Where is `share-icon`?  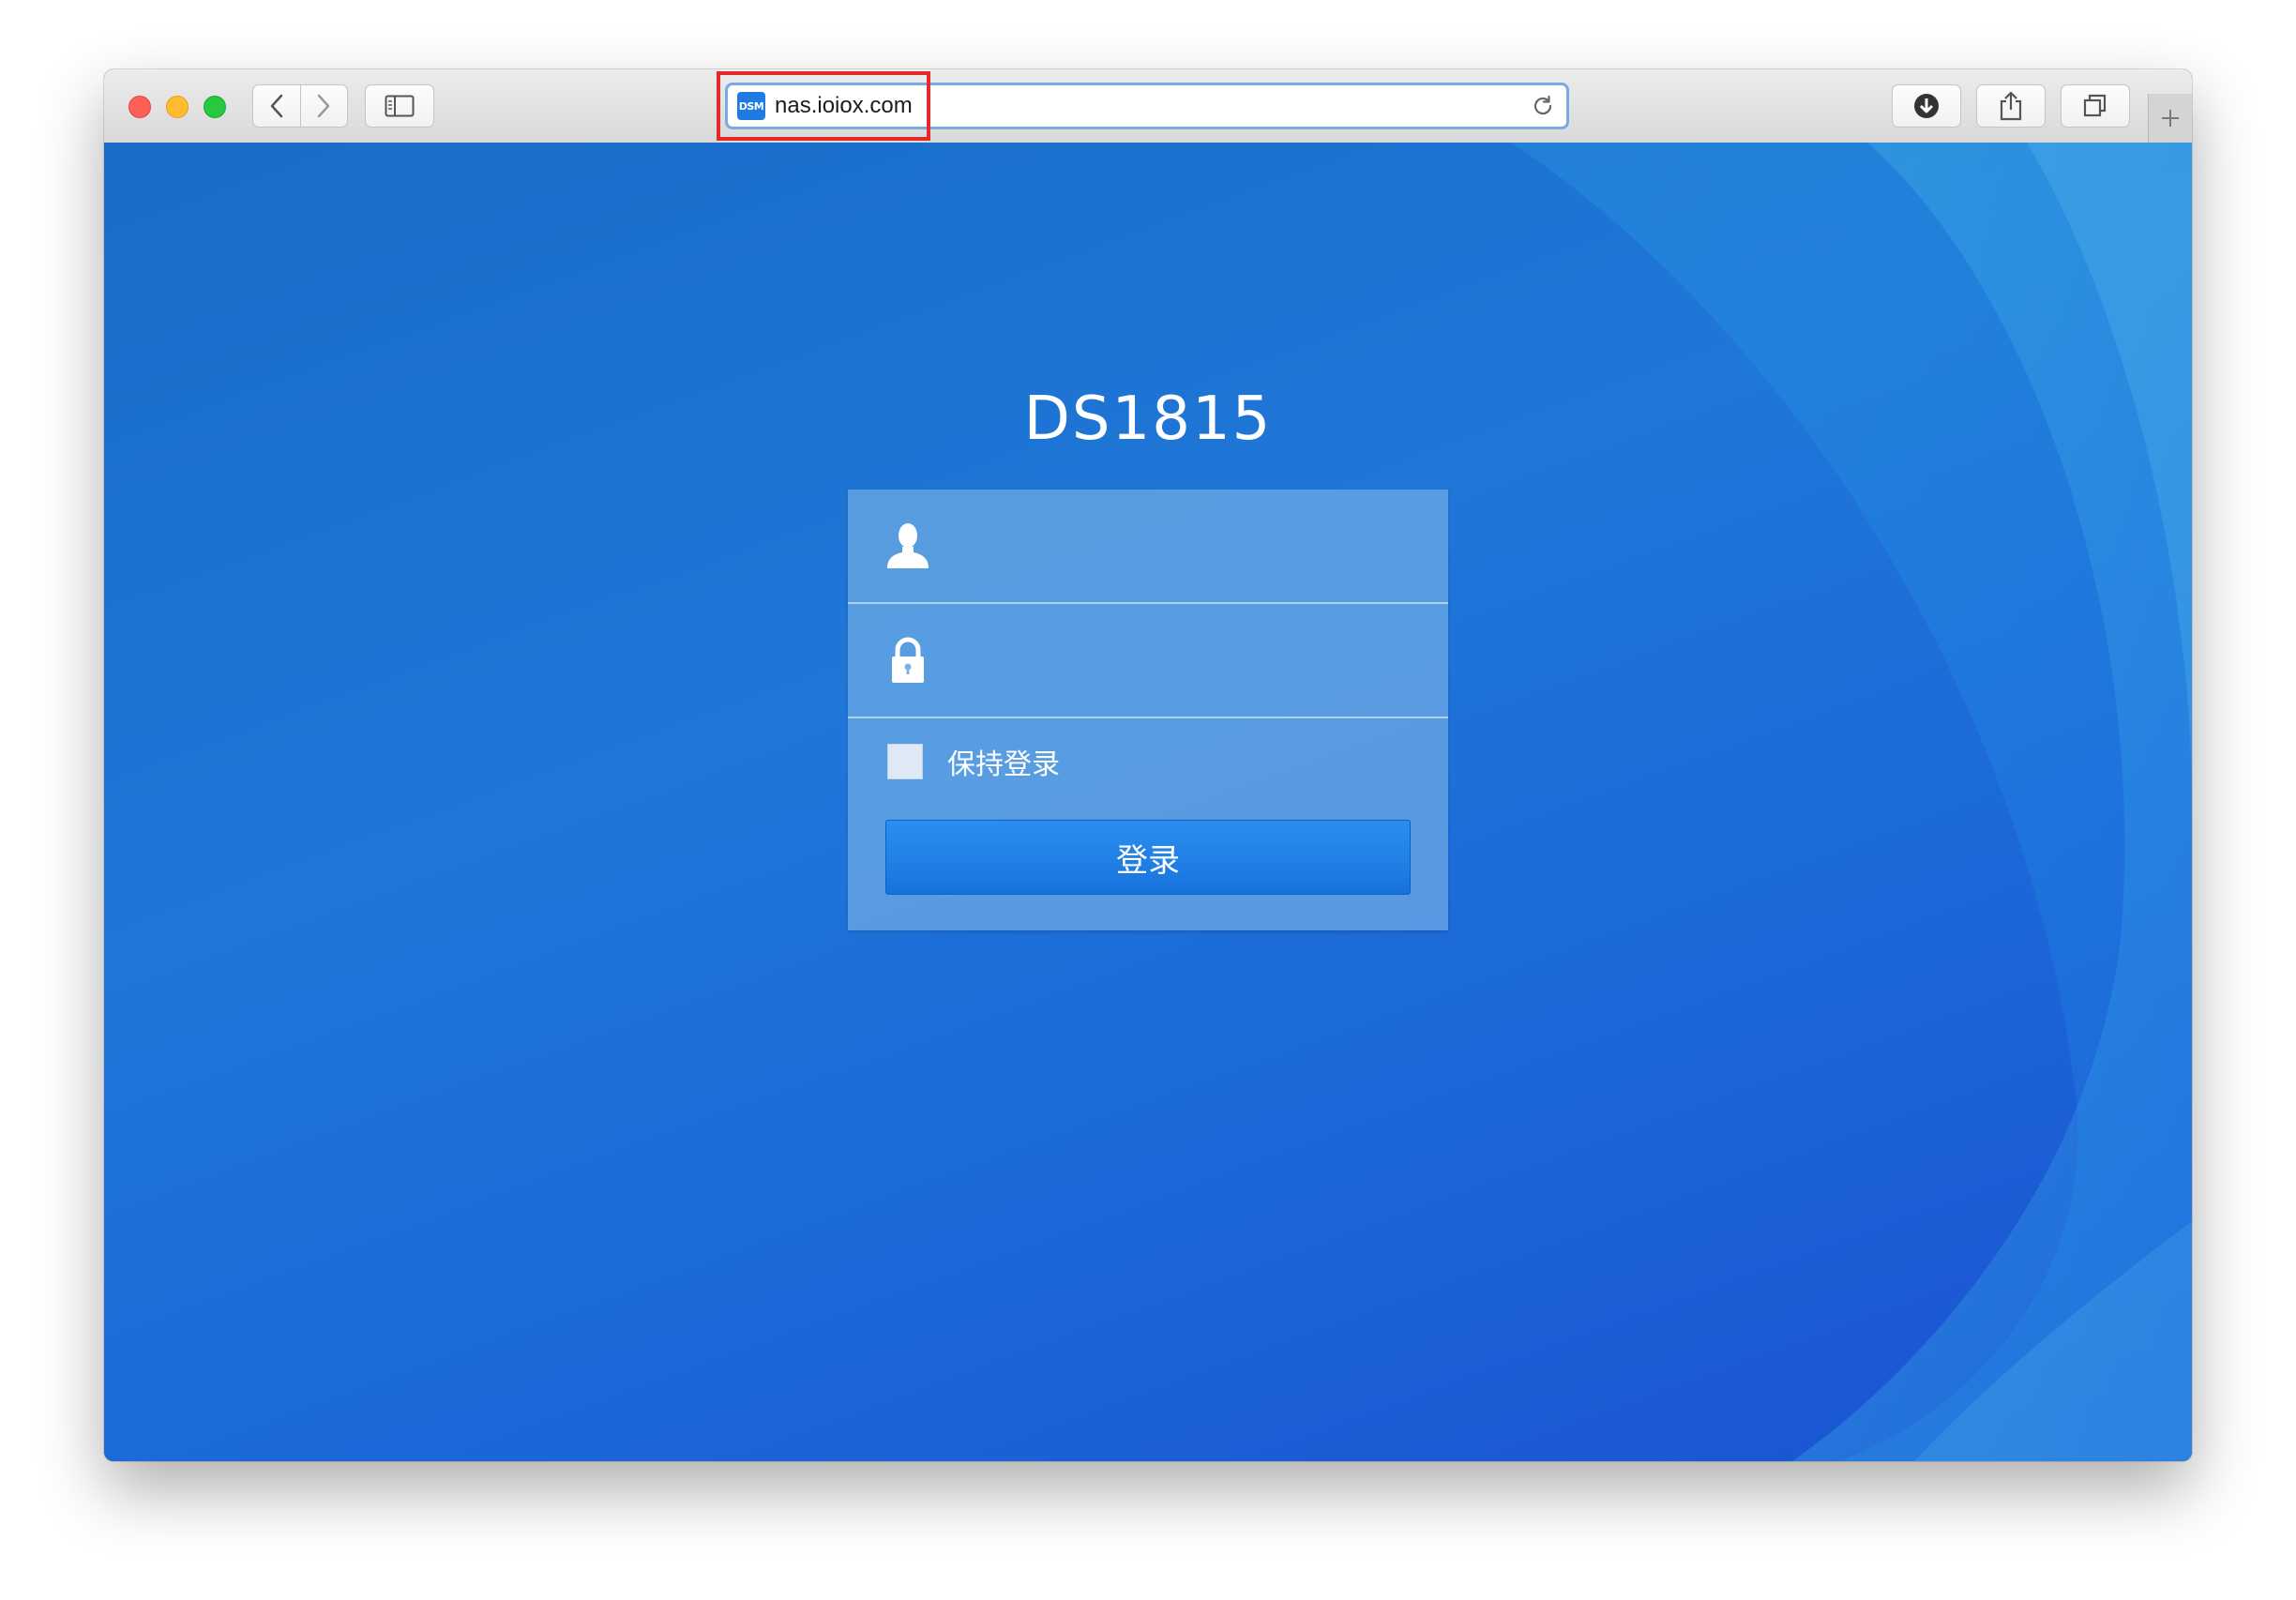 share-icon is located at coordinates (2011, 106).